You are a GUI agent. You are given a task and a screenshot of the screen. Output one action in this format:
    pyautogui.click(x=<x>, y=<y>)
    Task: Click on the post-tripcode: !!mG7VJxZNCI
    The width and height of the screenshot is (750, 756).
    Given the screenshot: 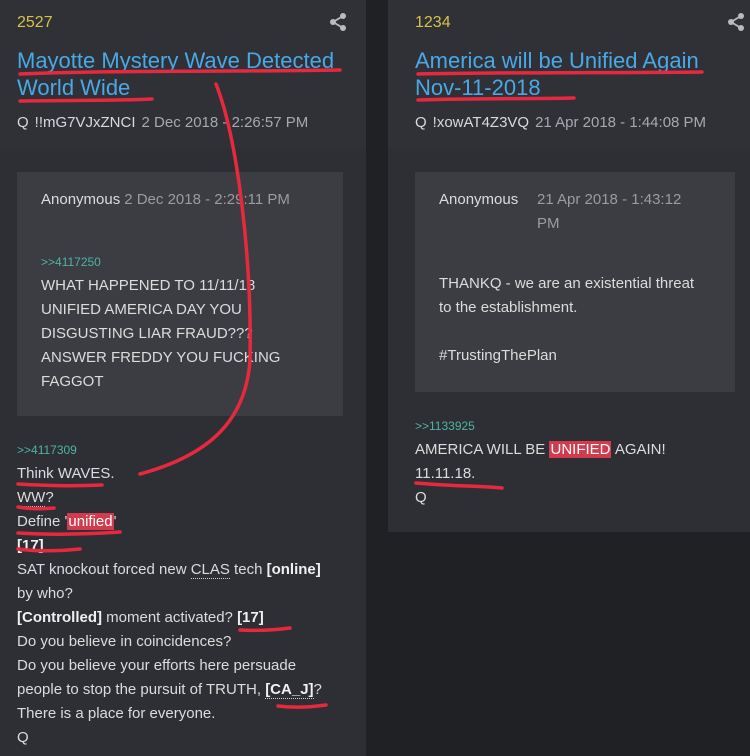 What is the action you would take?
    pyautogui.click(x=85, y=122)
    